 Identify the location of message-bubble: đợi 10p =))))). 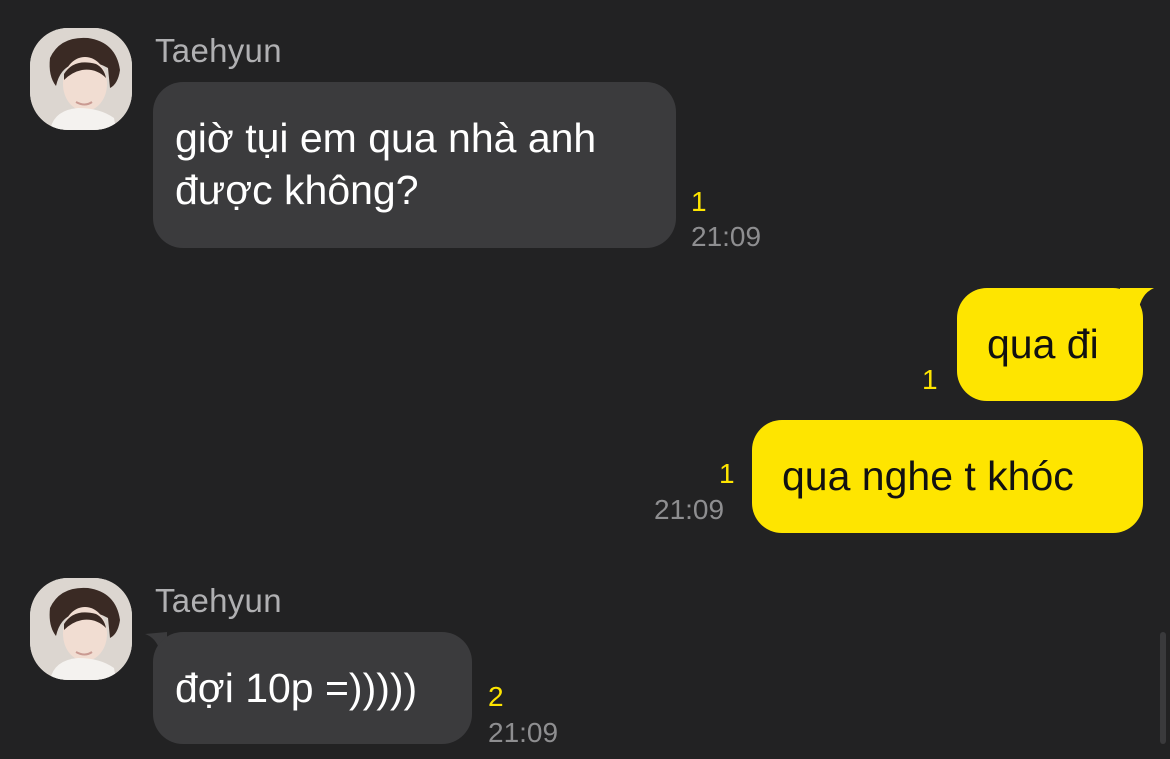
(312, 688).